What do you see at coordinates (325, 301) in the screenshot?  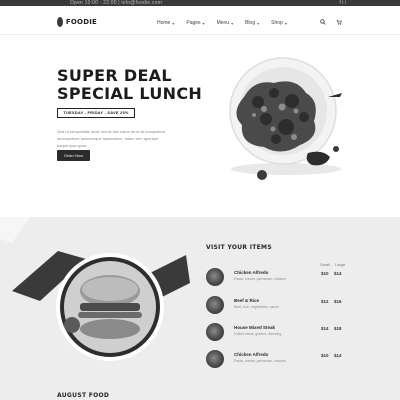 I see `menu-item-price-small: $12` at bounding box center [325, 301].